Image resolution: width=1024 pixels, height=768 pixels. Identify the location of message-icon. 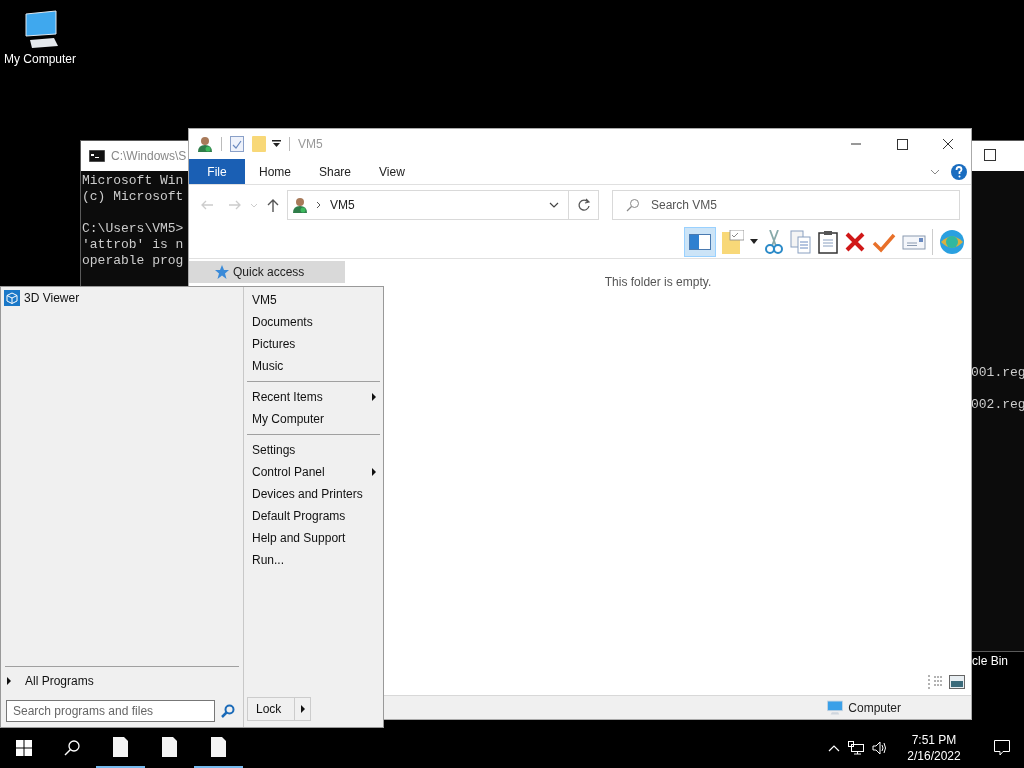
(1002, 748).